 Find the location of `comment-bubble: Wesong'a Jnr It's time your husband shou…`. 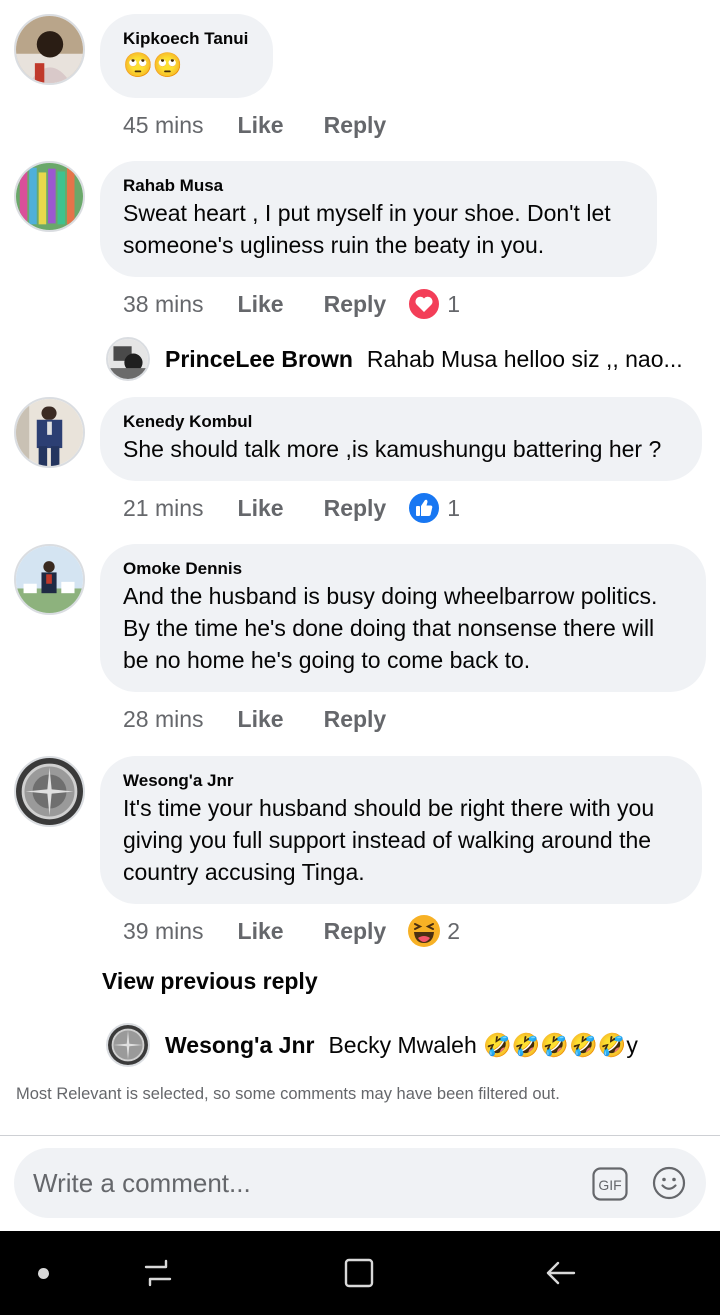

comment-bubble: Wesong'a Jnr It's time your husband shou… is located at coordinates (401, 830).